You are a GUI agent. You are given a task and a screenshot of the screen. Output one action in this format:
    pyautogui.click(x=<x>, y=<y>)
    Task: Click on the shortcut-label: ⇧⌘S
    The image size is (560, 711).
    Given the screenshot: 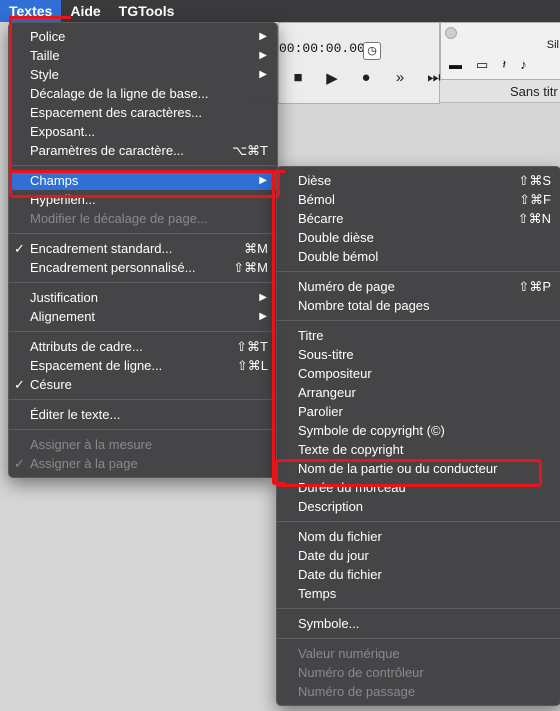 What is the action you would take?
    pyautogui.click(x=534, y=180)
    